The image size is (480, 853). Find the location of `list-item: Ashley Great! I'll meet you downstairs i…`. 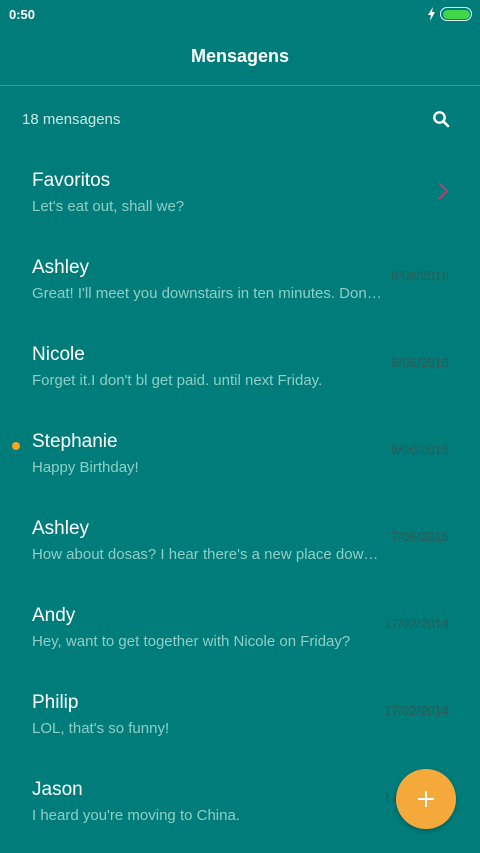

list-item: Ashley Great! I'll meet you downstairs i… is located at coordinates (240, 282).